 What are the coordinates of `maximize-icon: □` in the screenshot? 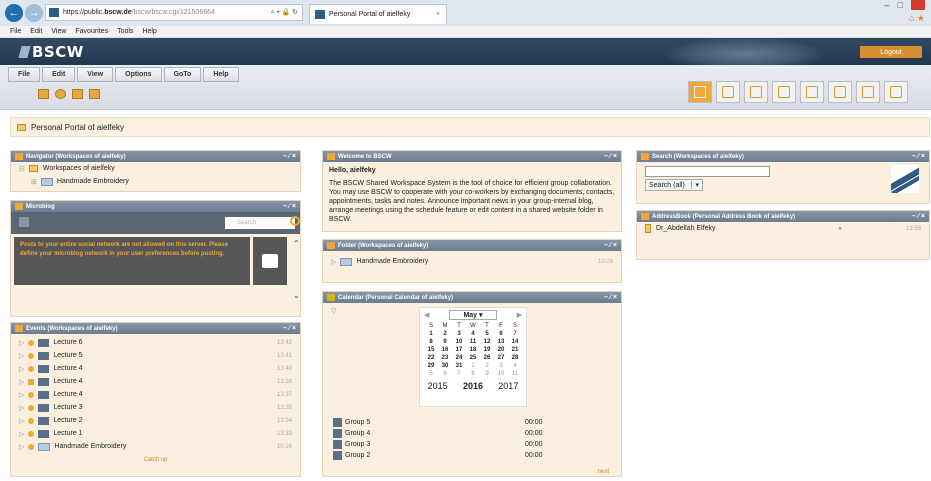 It's located at (900, 5).